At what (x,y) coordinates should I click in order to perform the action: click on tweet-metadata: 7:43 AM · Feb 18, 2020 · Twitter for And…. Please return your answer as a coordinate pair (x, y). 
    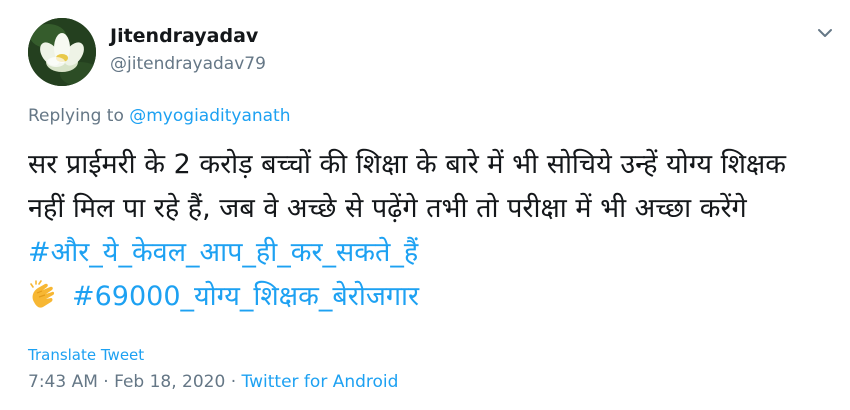
    Looking at the image, I should click on (213, 382).